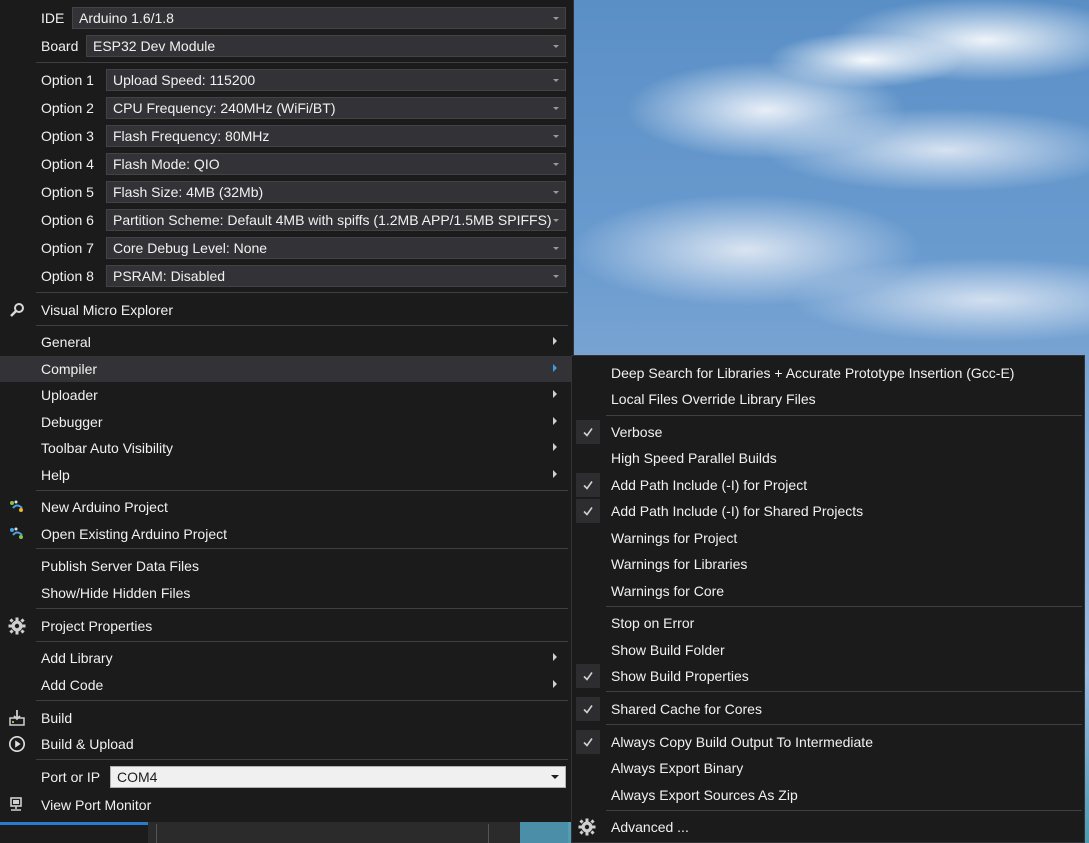  What do you see at coordinates (336, 136) in the screenshot?
I see `option-dropdown: Flash Frequency: 80MHz` at bounding box center [336, 136].